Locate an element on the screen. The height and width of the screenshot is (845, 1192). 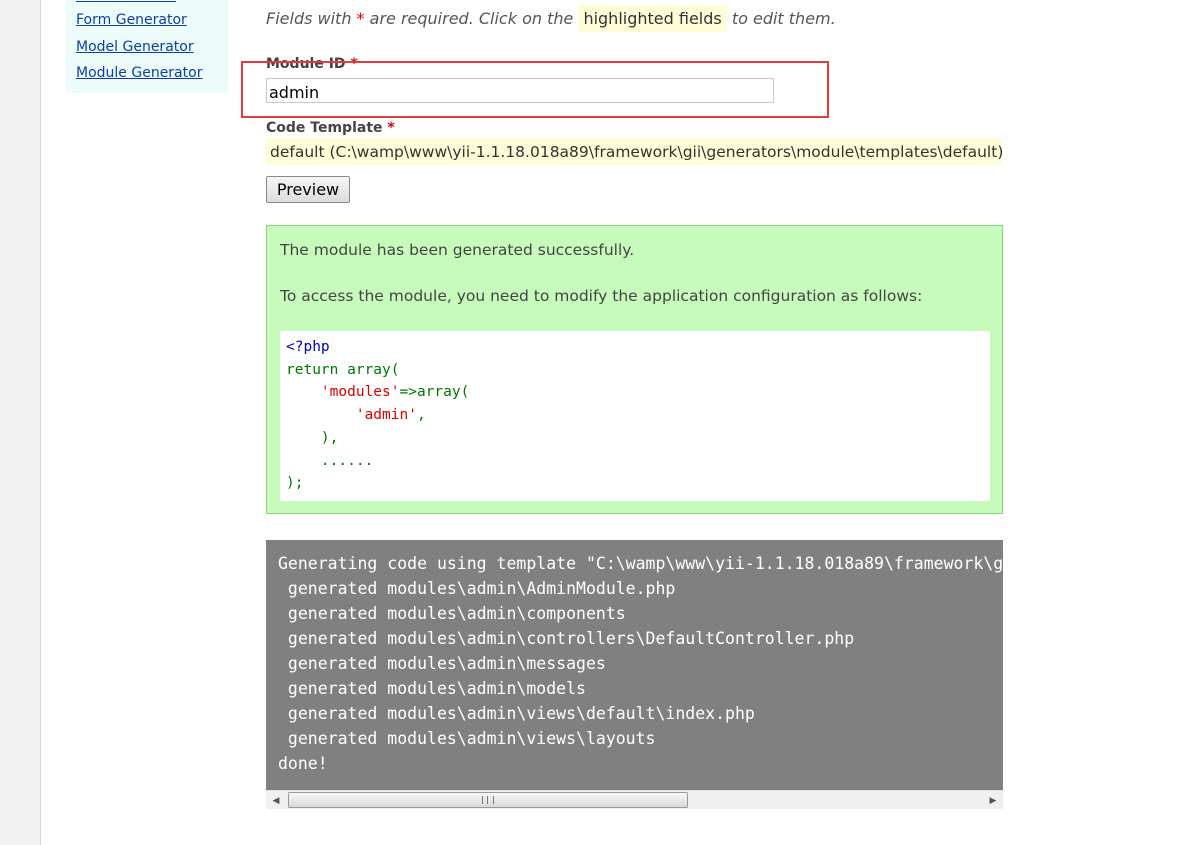
sidebar-link-model-generator: Model Generator is located at coordinates (135, 47).